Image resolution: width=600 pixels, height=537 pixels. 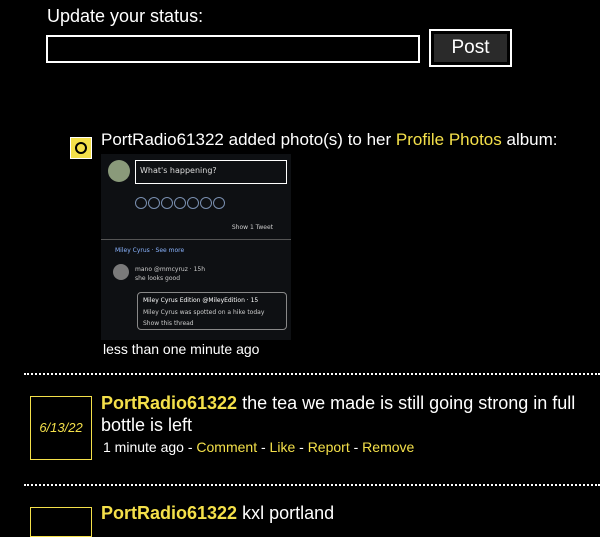 What do you see at coordinates (449, 139) in the screenshot?
I see `album-link: Profile Photos` at bounding box center [449, 139].